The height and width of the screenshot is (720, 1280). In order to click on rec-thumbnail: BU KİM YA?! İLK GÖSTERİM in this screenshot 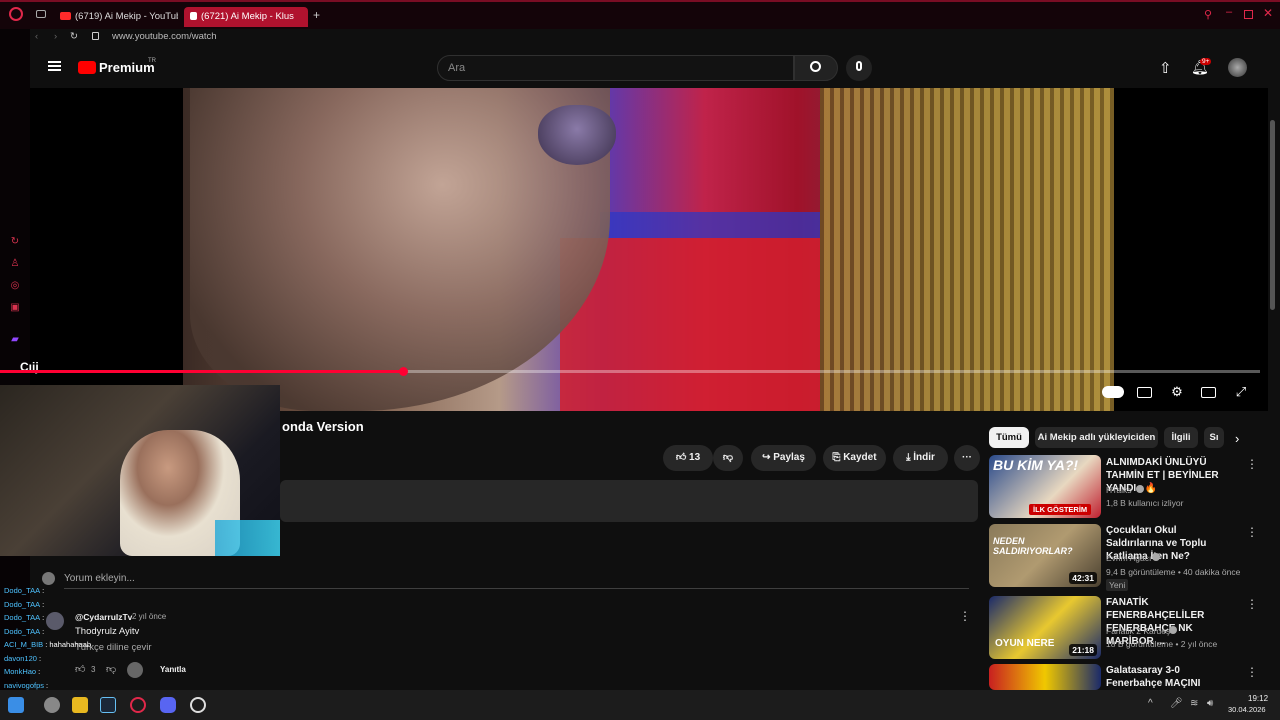, I will do `click(1045, 486)`.